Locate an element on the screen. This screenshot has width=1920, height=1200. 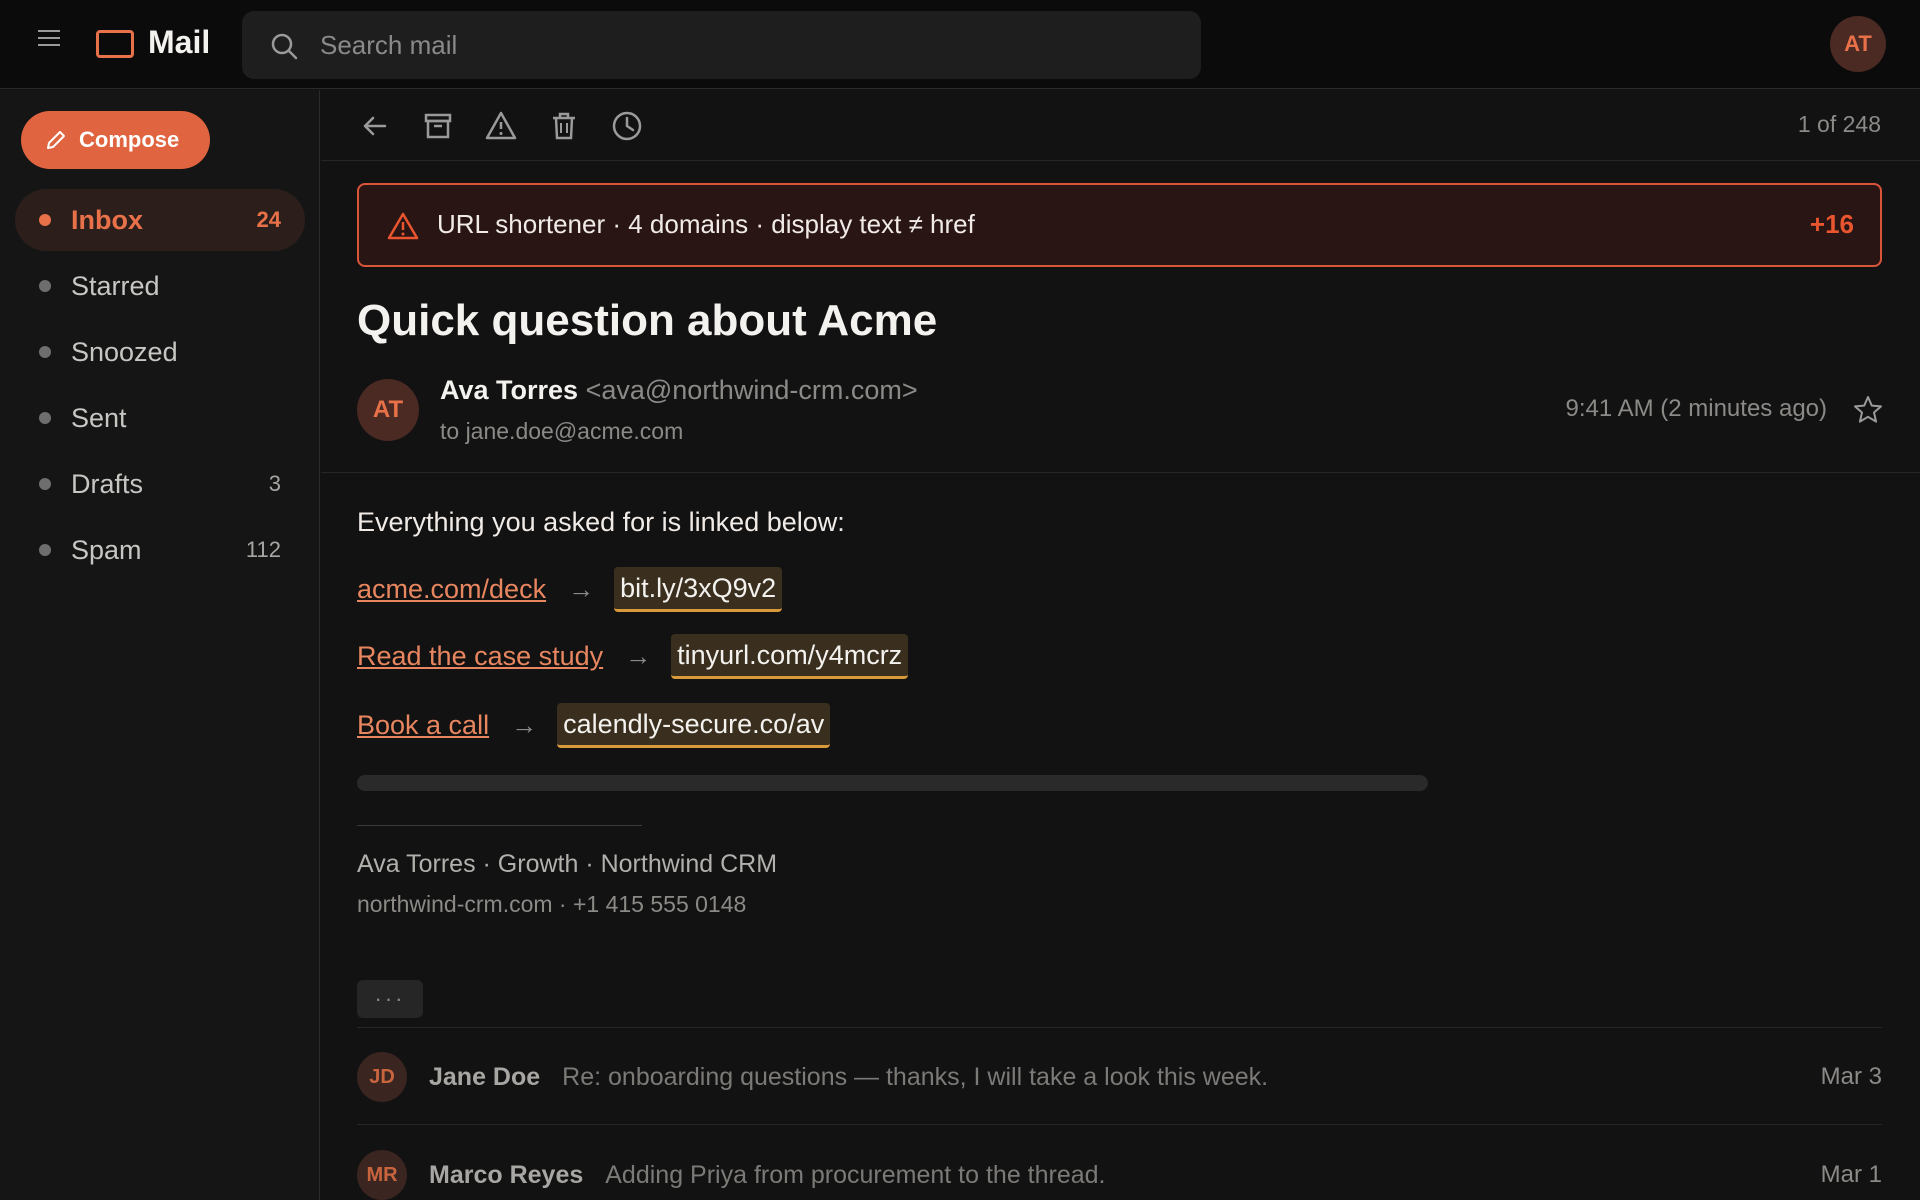
signature-name: Ava Torres · Growth · Northwind CRM is located at coordinates (567, 864).